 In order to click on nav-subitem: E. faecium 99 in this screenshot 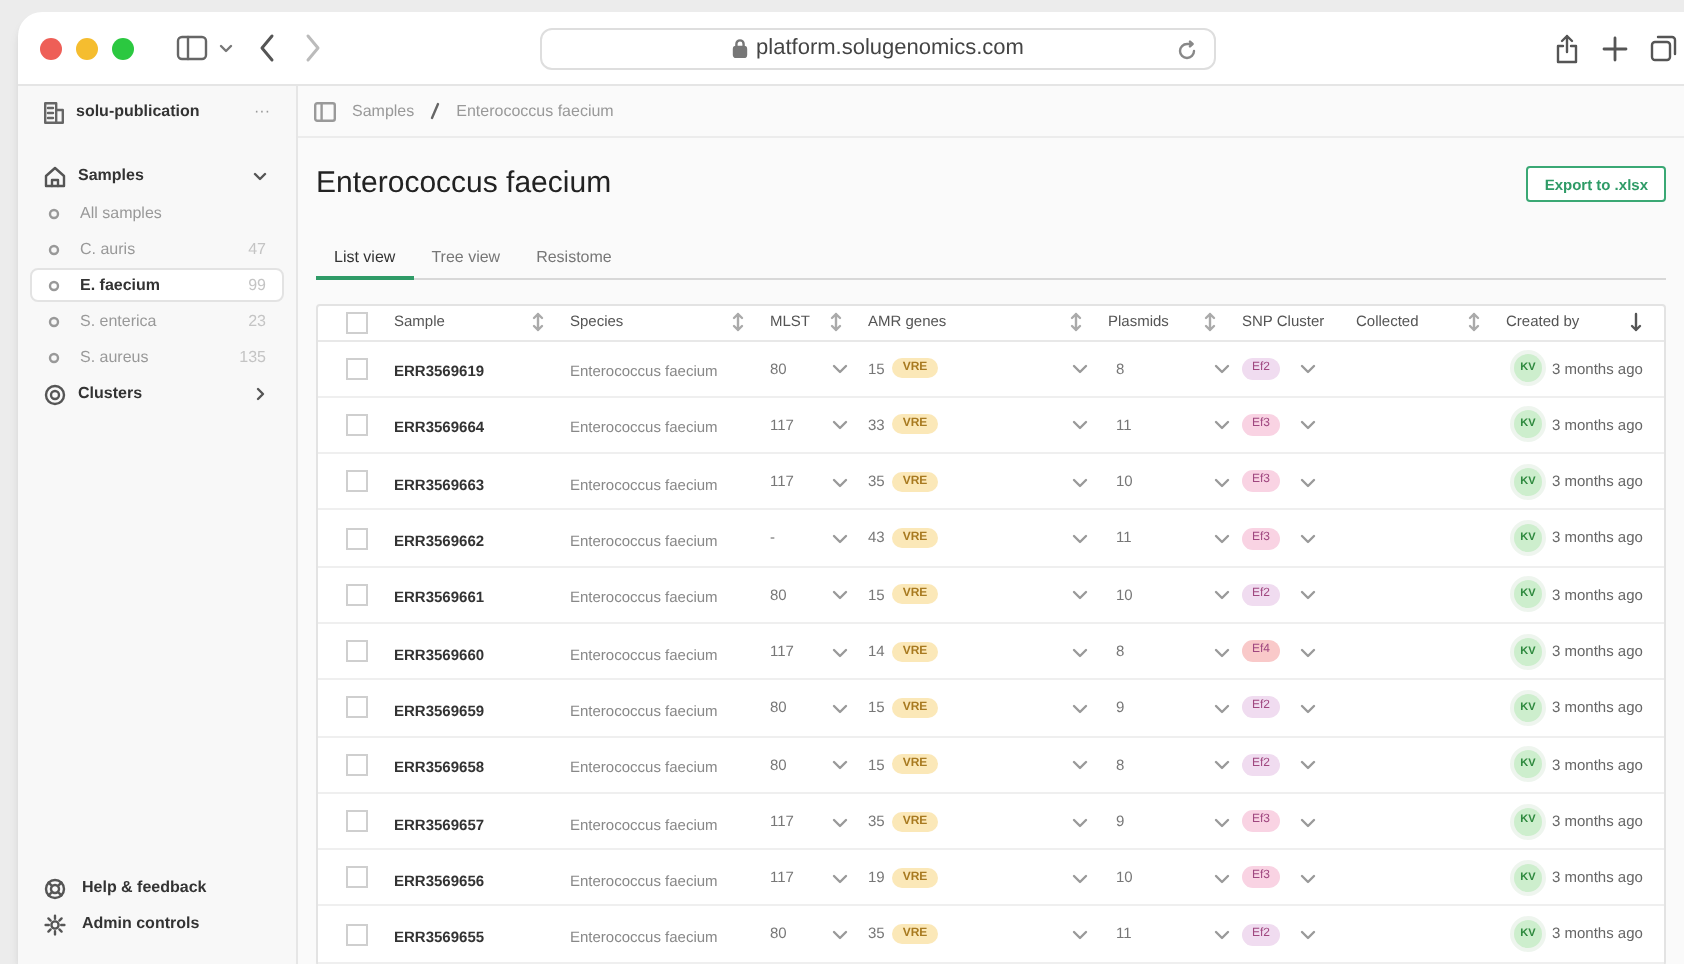, I will do `click(157, 285)`.